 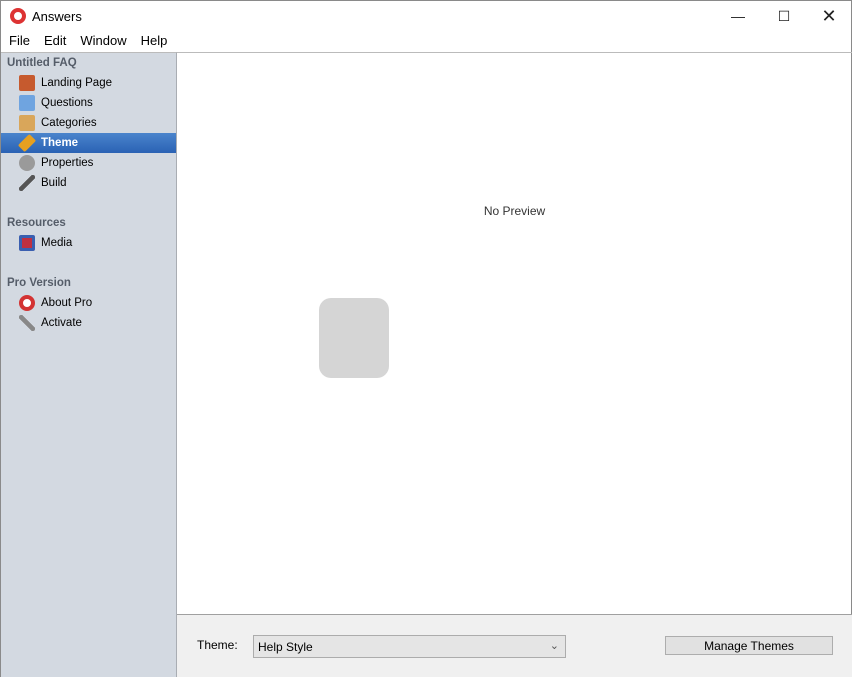 I want to click on sidebar-item-label: About Pro, so click(x=67, y=303).